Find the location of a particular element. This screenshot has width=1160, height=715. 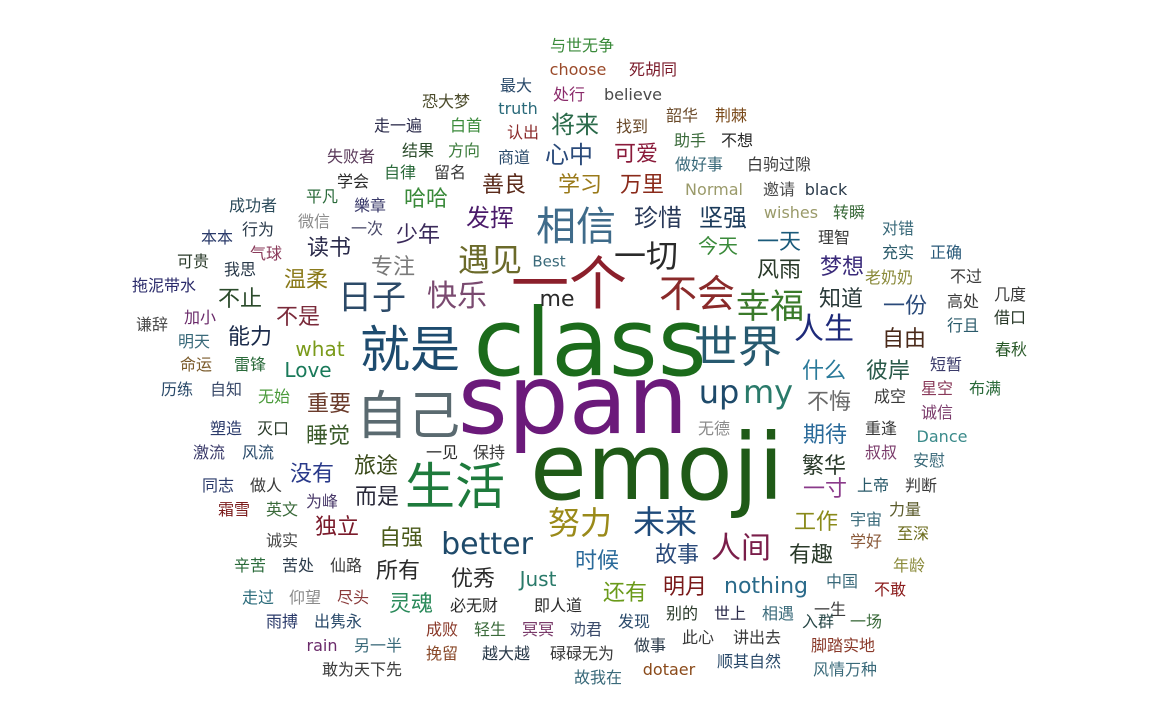

word-cloud-word: 走一遍 is located at coordinates (398, 125).